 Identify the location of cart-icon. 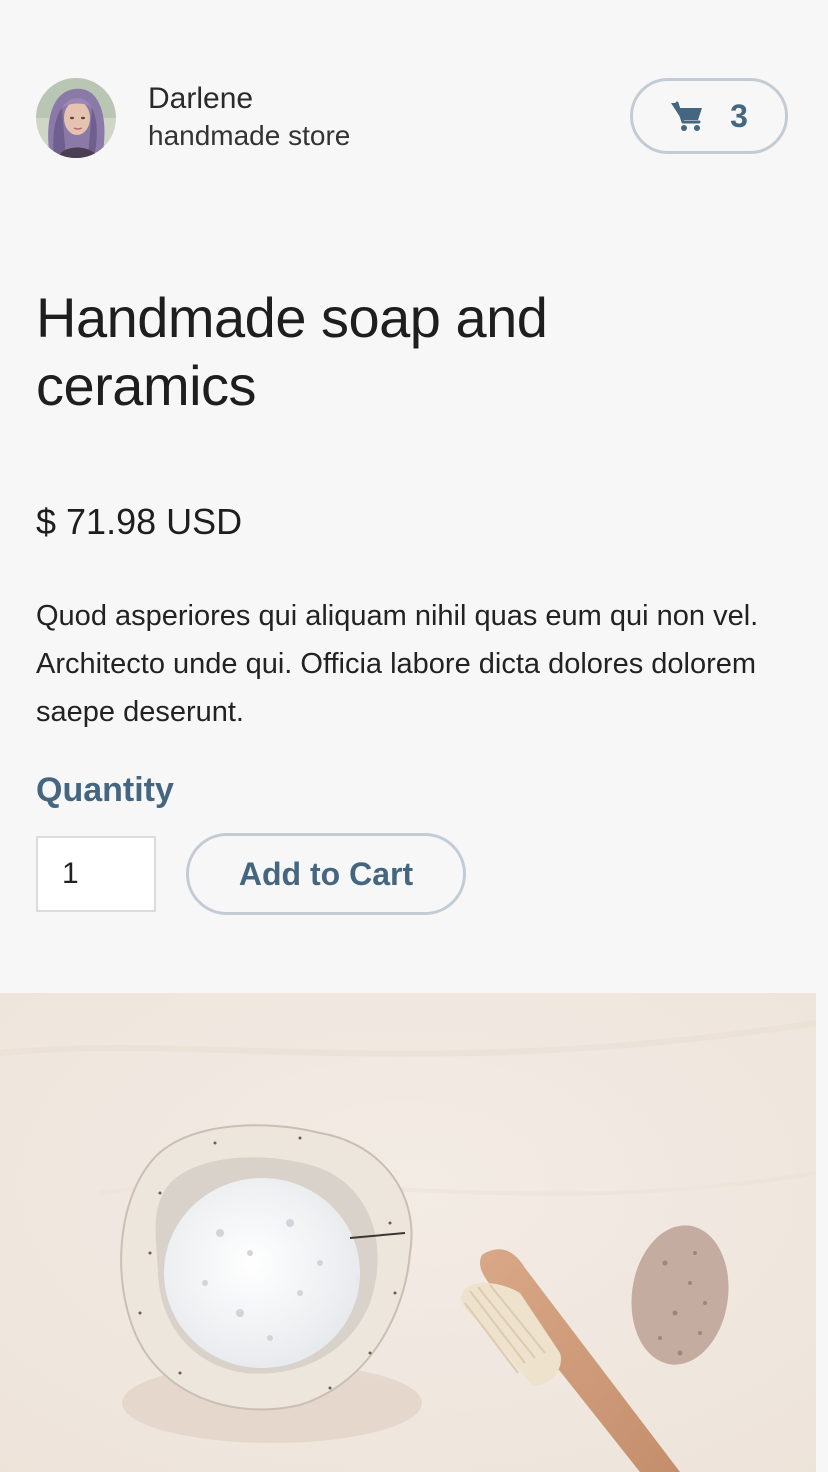
(687, 116).